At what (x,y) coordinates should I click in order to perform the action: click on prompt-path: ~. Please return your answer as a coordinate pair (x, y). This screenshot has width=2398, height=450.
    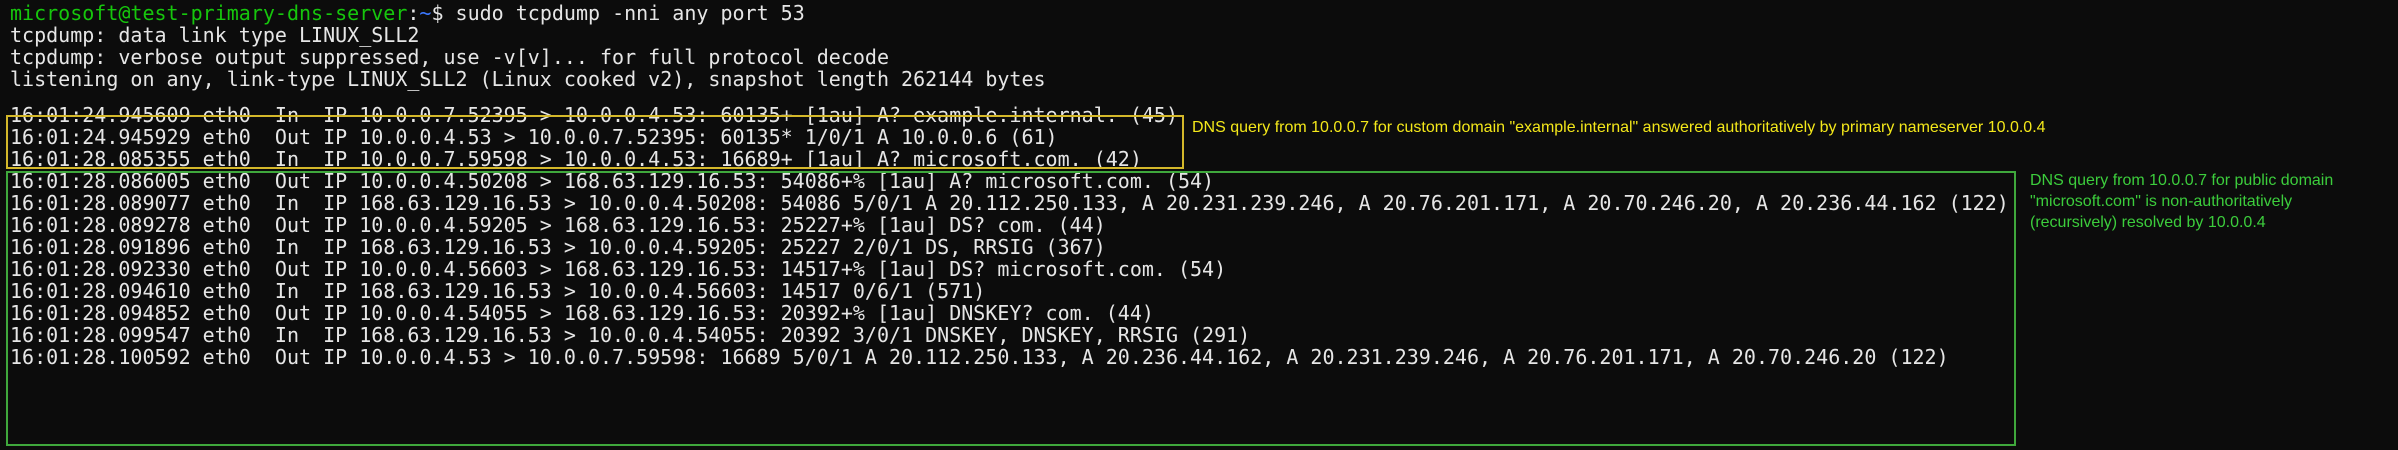
    Looking at the image, I should click on (425, 13).